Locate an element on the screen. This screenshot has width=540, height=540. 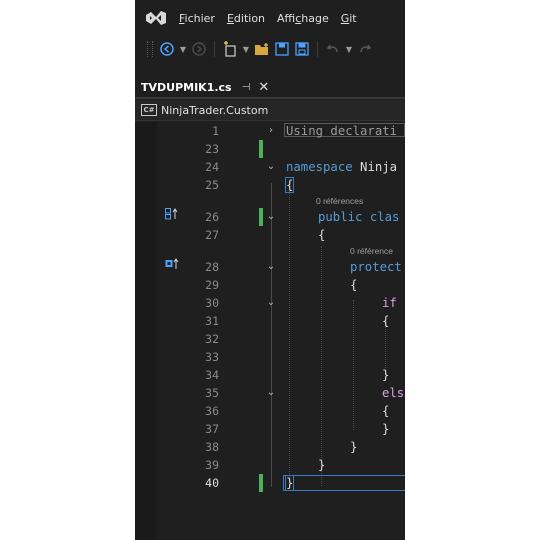
code-line: 32 is located at coordinates (270, 339).